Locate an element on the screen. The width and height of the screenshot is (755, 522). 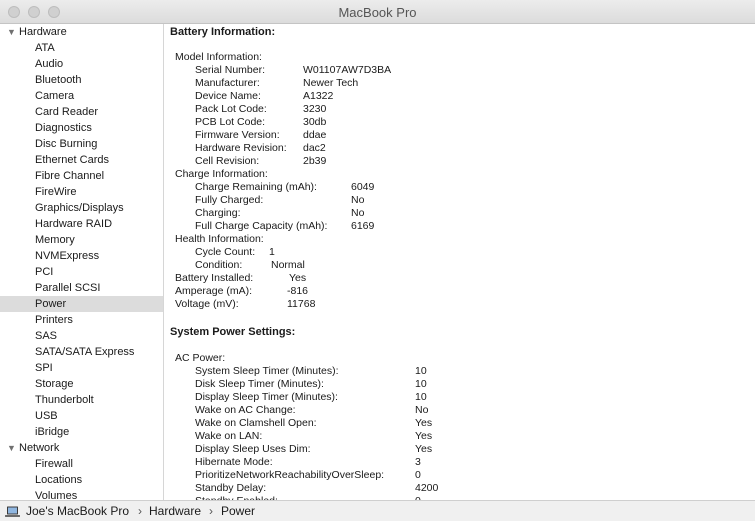
sidebar-item: Card Reader is located at coordinates (81, 112).